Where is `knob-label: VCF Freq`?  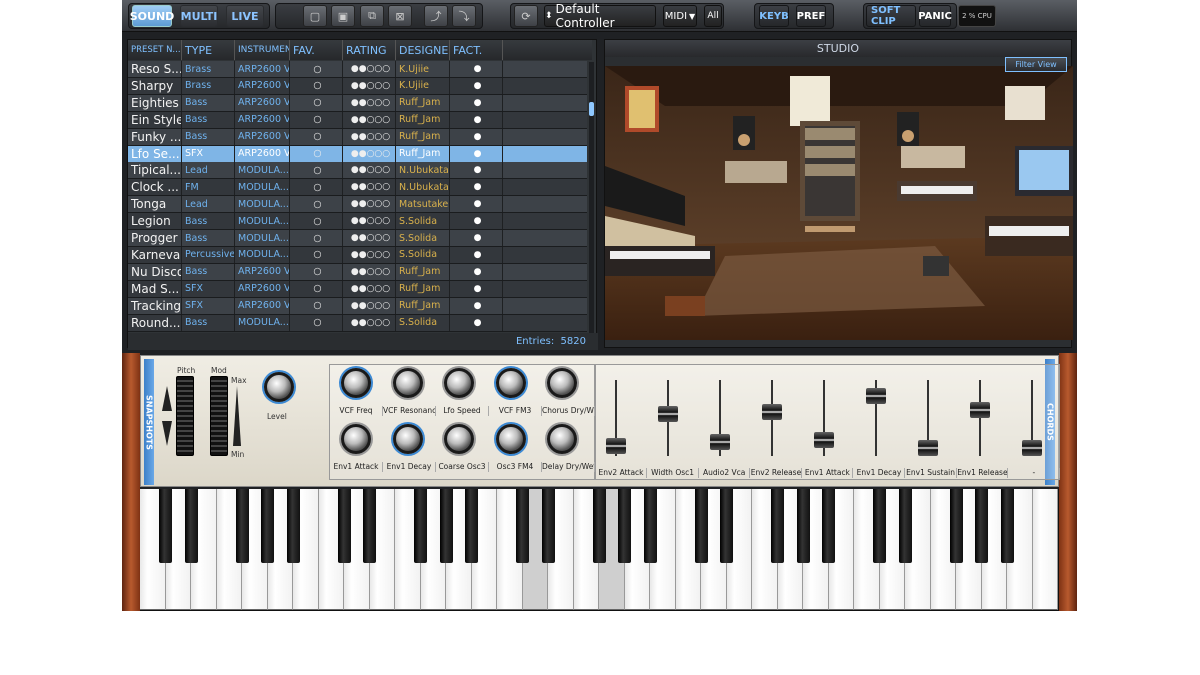 knob-label: VCF Freq is located at coordinates (356, 411).